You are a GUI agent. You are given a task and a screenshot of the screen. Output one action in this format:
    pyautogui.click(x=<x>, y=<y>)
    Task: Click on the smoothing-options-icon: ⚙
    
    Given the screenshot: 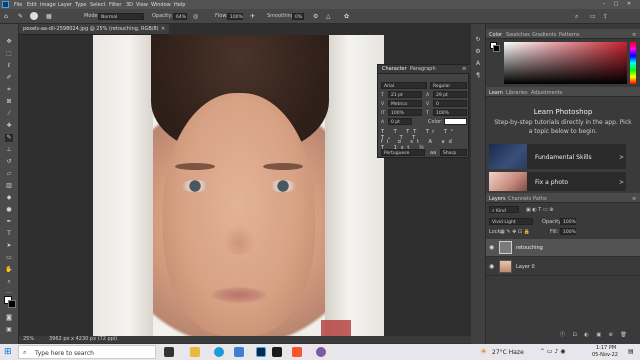 What is the action you would take?
    pyautogui.click(x=315, y=16)
    